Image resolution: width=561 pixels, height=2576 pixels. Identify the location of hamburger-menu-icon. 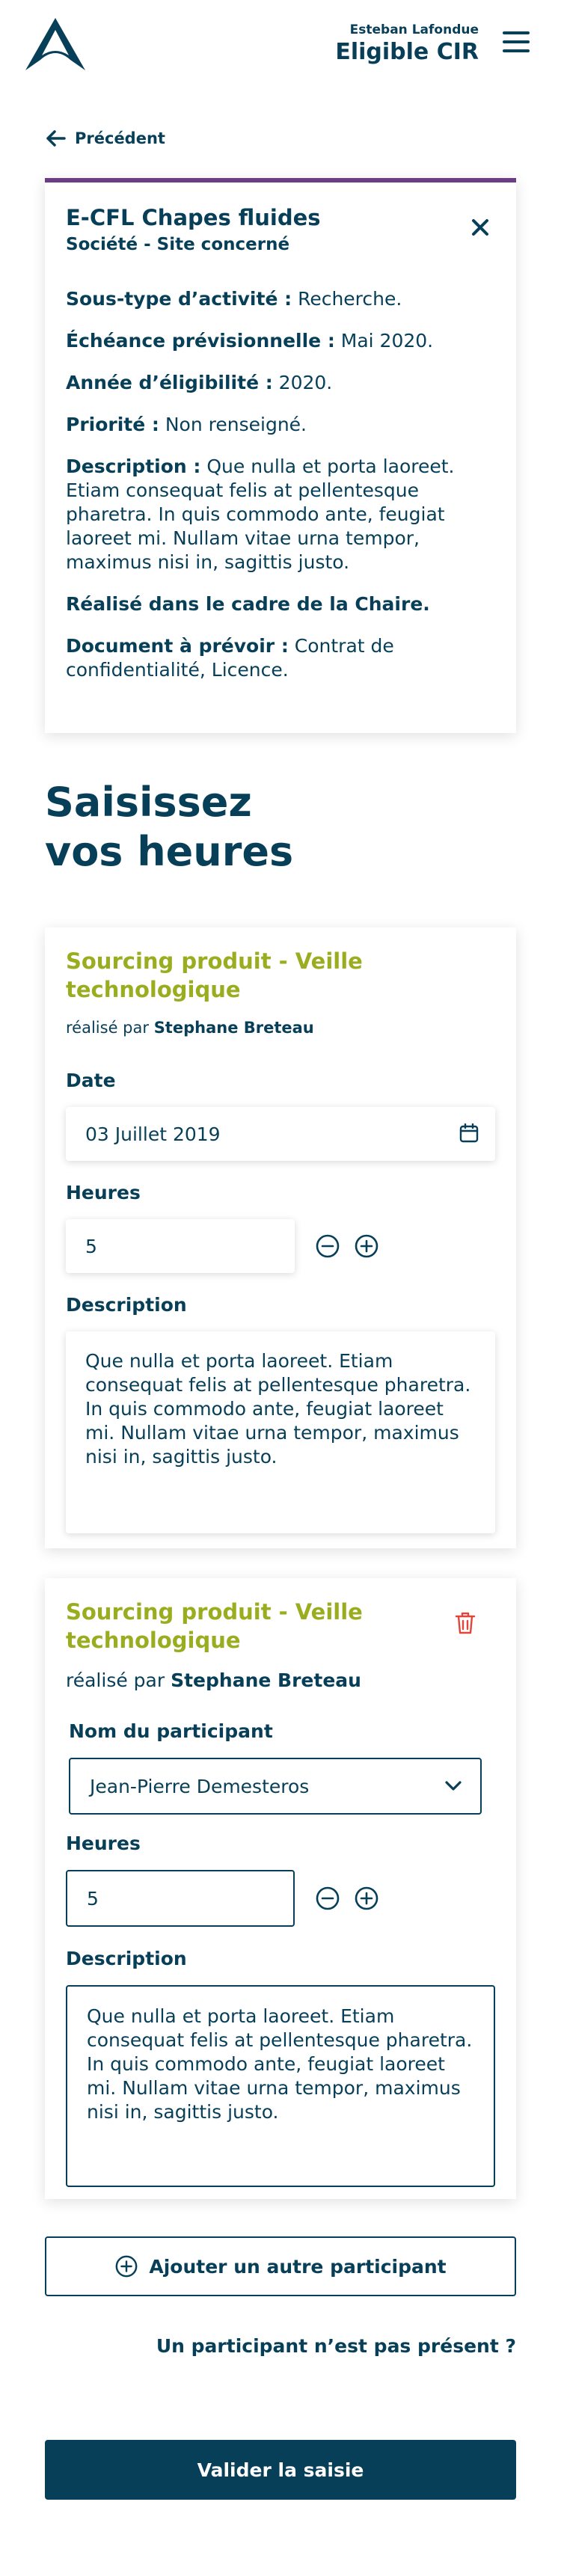
(516, 43).